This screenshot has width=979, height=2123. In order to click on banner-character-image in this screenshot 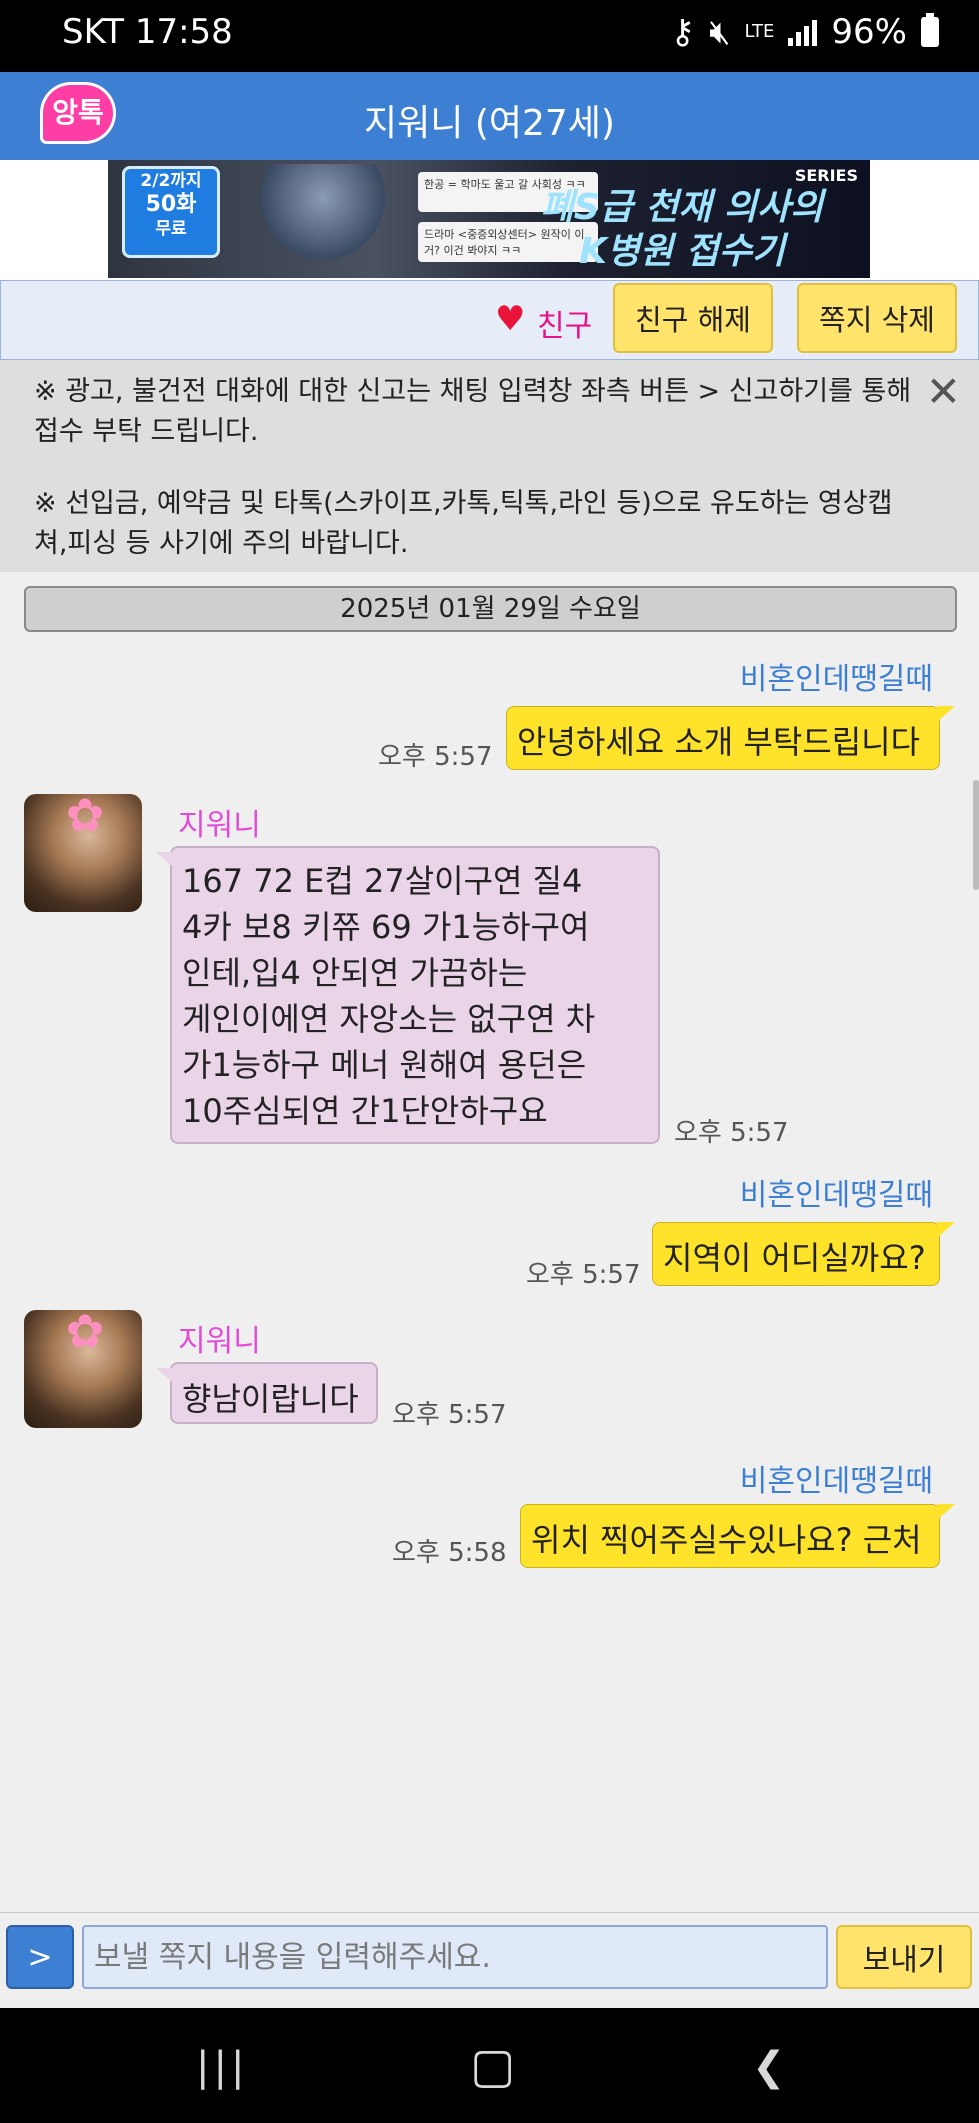, I will do `click(323, 220)`.